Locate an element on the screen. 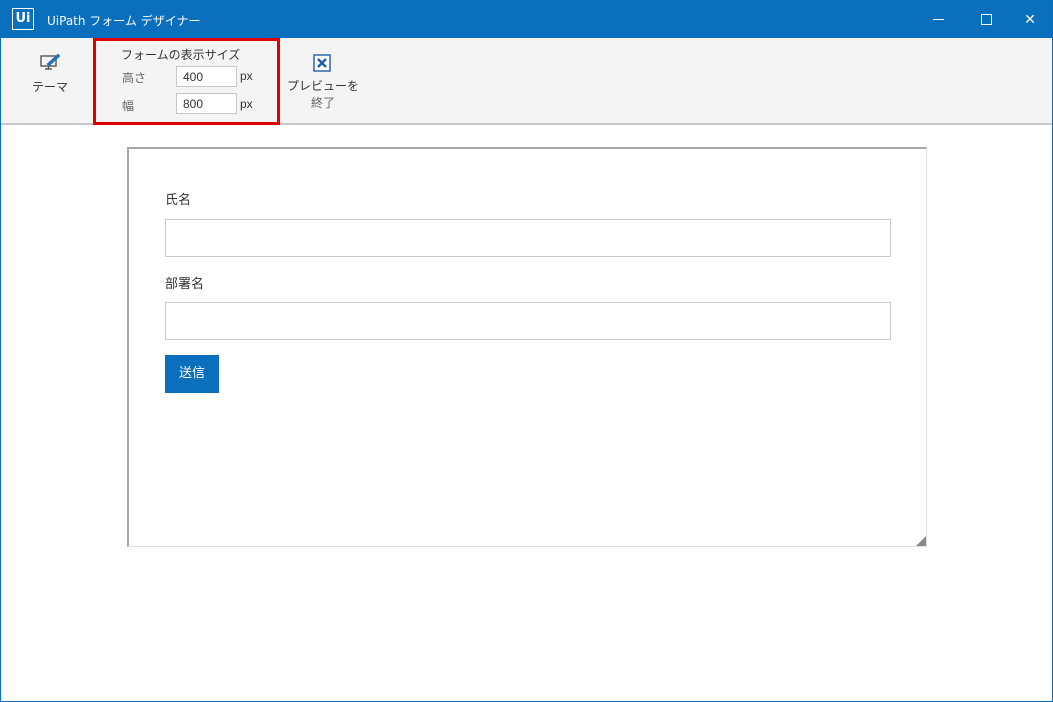 This screenshot has height=702, width=1053. close-button: ✕ is located at coordinates (1030, 19).